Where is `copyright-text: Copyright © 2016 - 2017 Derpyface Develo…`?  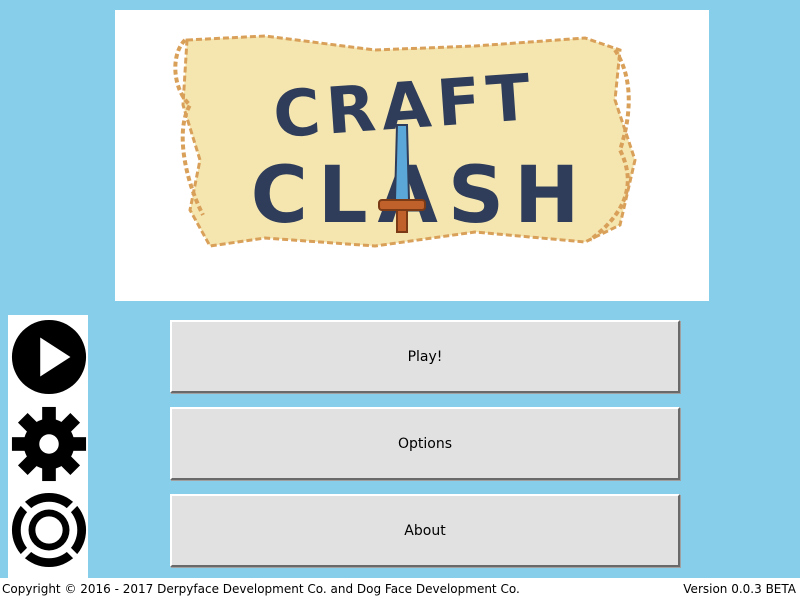 copyright-text: Copyright © 2016 - 2017 Derpyface Develo… is located at coordinates (261, 589).